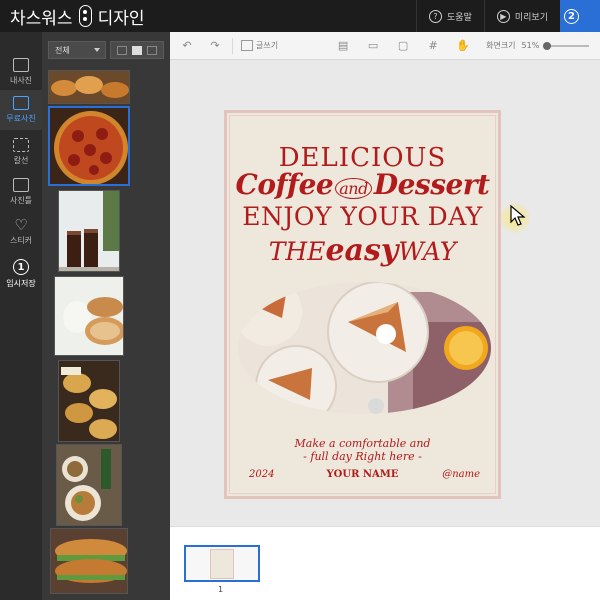 The image size is (600, 600). Describe the element at coordinates (353, 188) in the screenshot. I see `poster-word-and: and` at that location.